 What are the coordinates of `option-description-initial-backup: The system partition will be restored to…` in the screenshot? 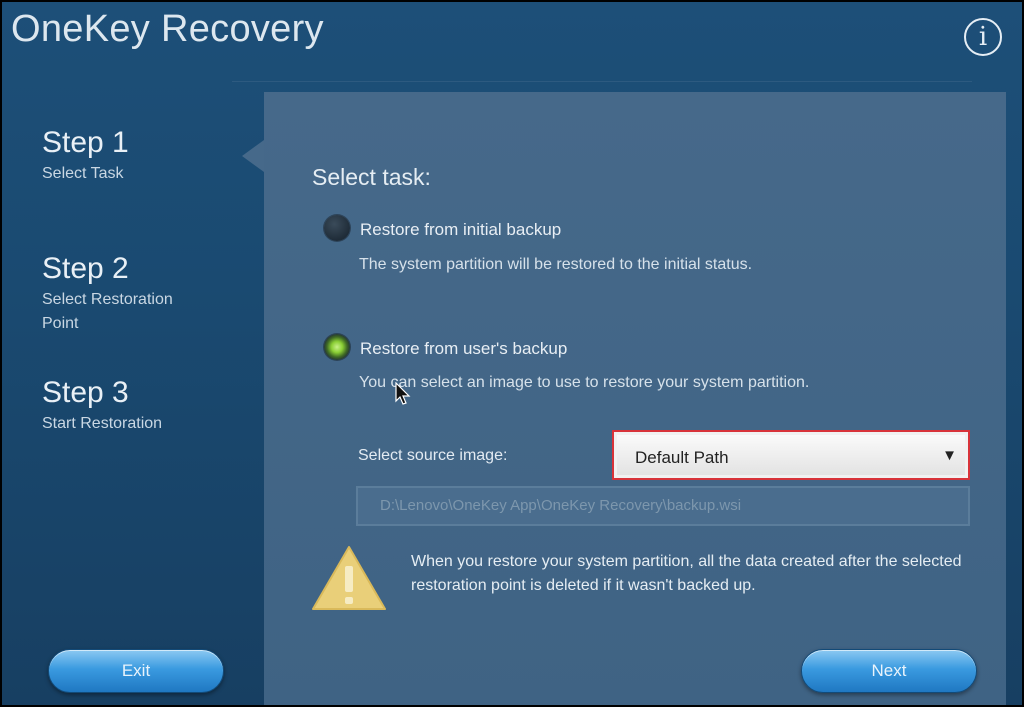 It's located at (556, 264).